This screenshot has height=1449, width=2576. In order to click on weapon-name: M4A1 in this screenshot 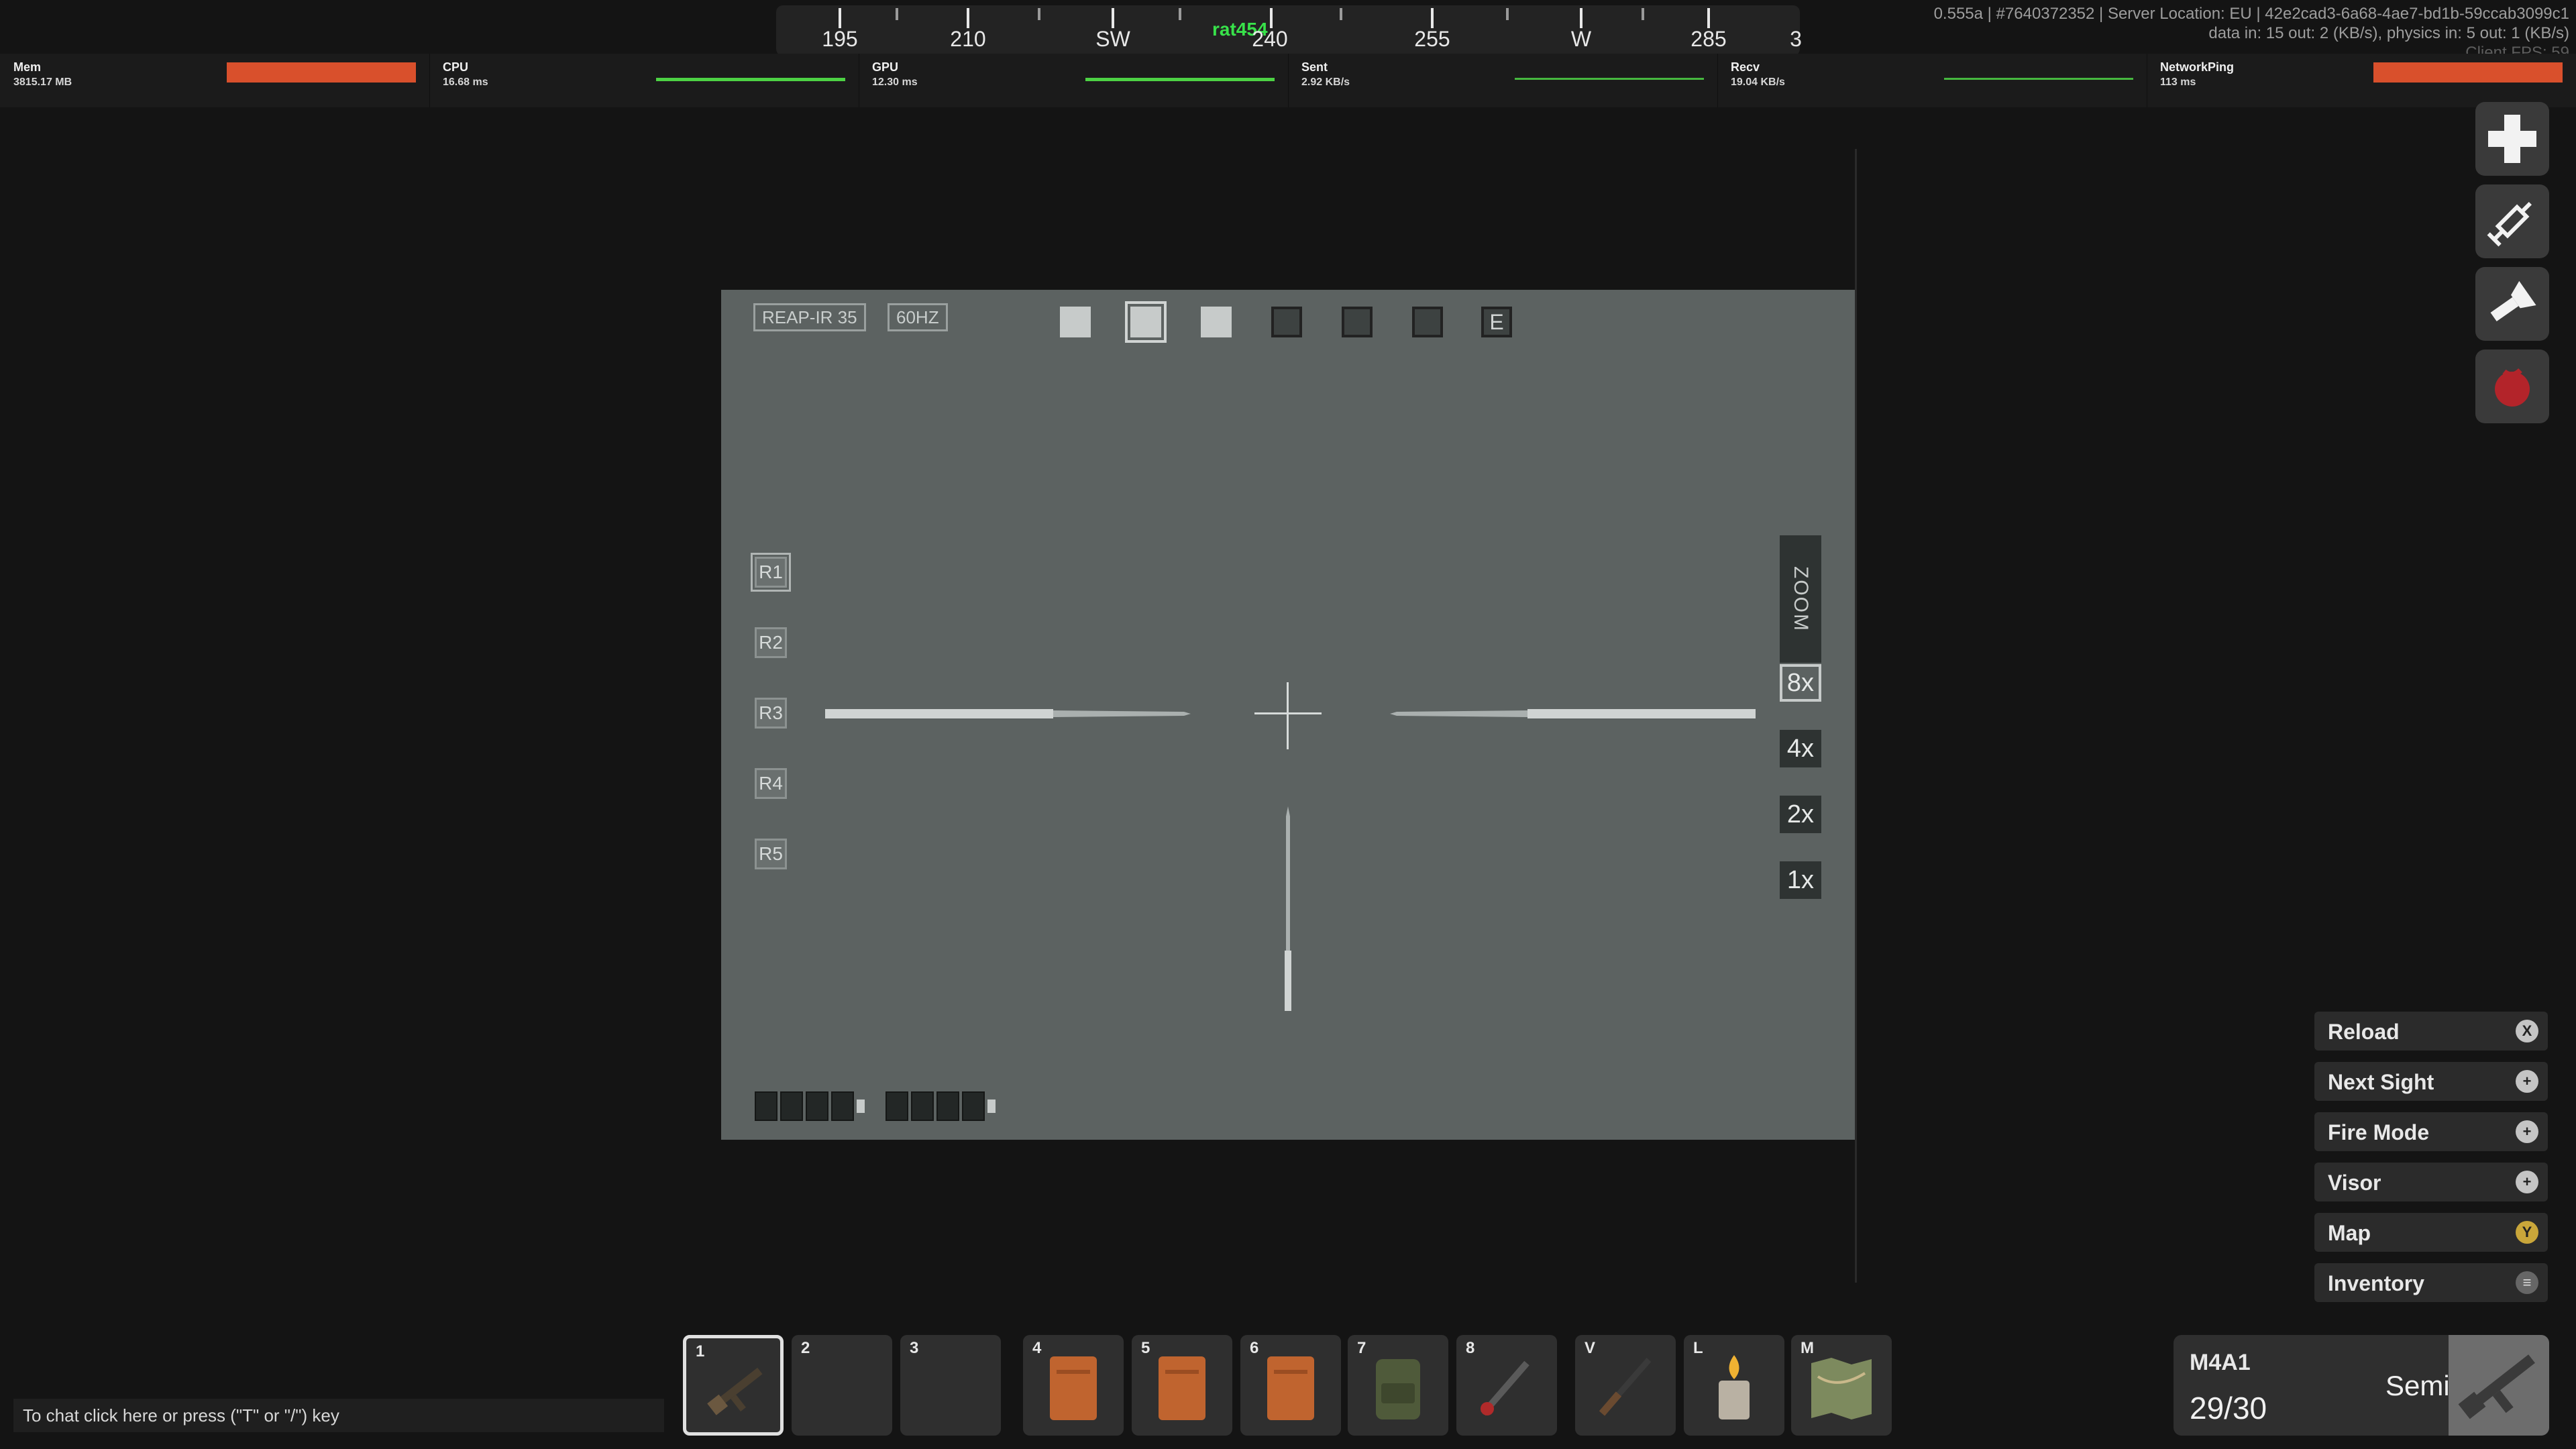, I will do `click(2220, 1362)`.